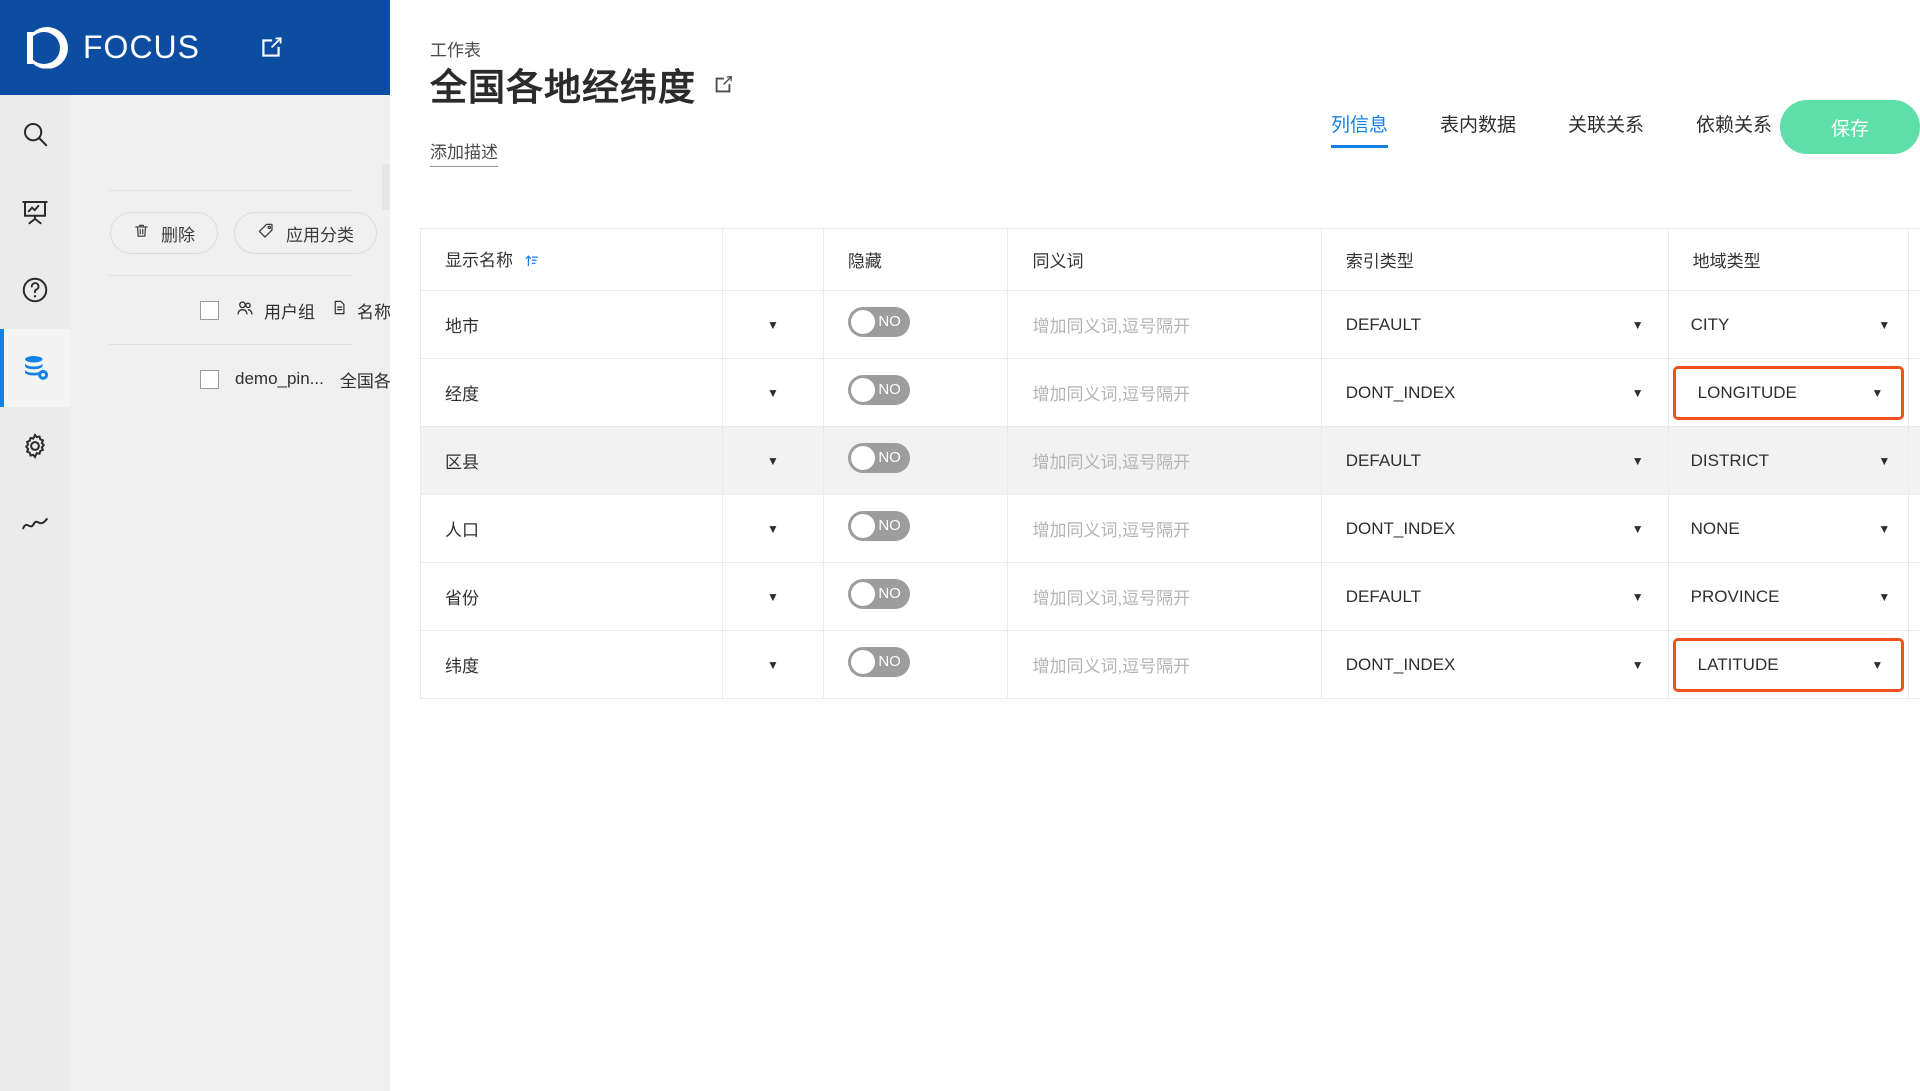  I want to click on rail-item-dashboard, so click(35, 212).